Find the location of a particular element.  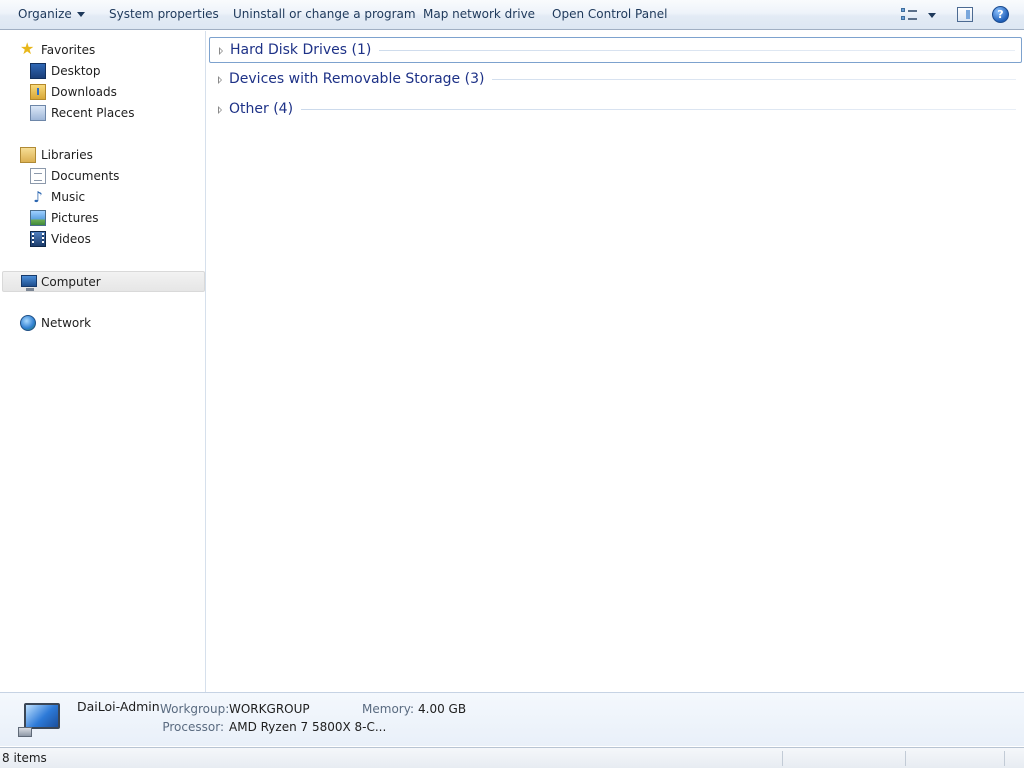

organize-menu-button: Organize is located at coordinates (51, 14).